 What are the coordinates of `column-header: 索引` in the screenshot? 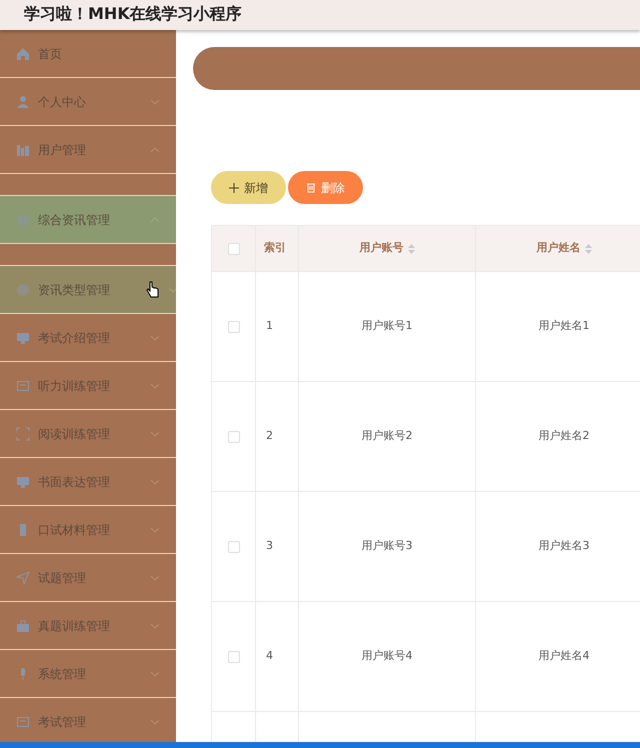 It's located at (277, 248).